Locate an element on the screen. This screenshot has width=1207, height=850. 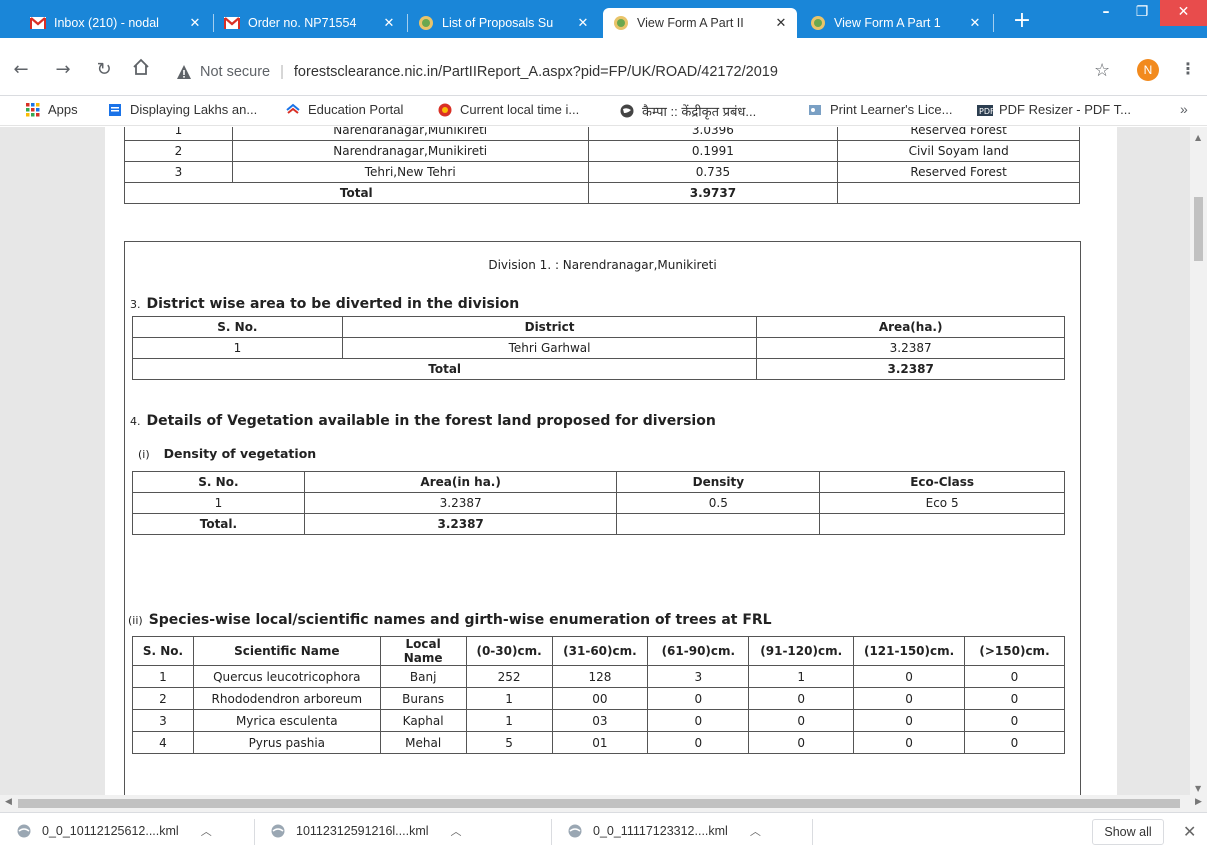
column-header: Local Name is located at coordinates (423, 651).